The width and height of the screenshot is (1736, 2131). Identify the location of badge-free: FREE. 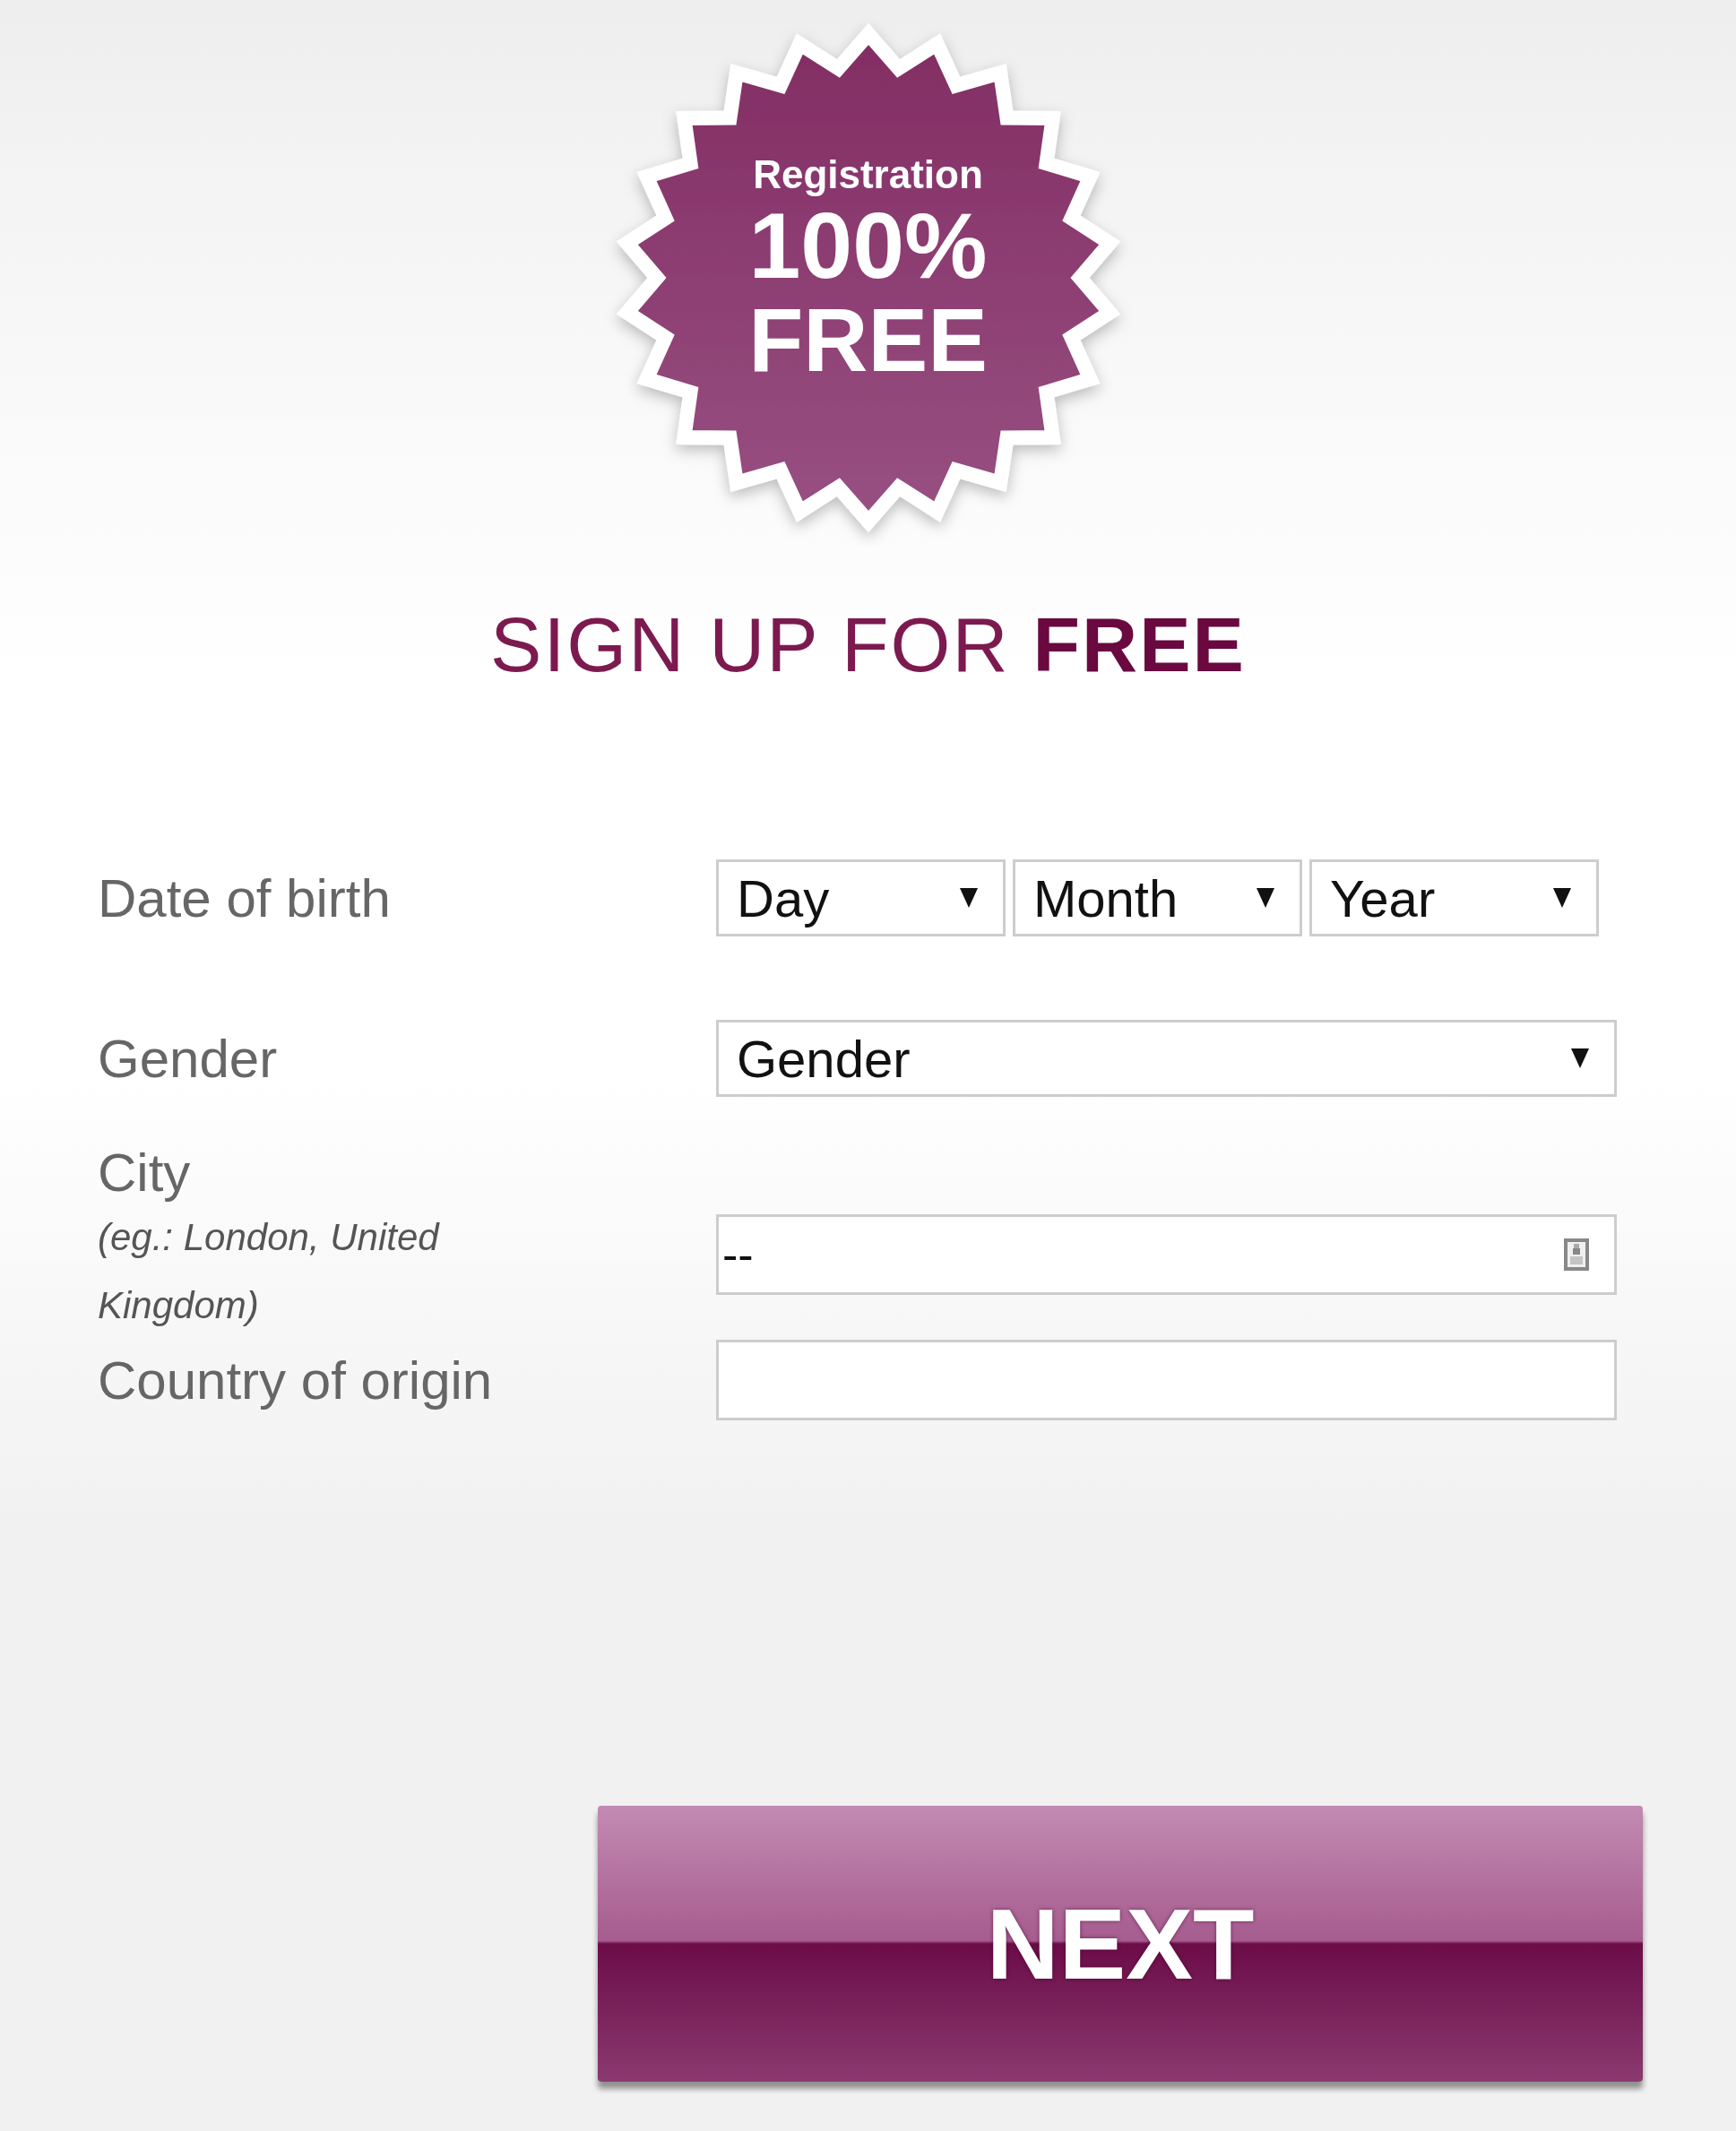
(868, 339).